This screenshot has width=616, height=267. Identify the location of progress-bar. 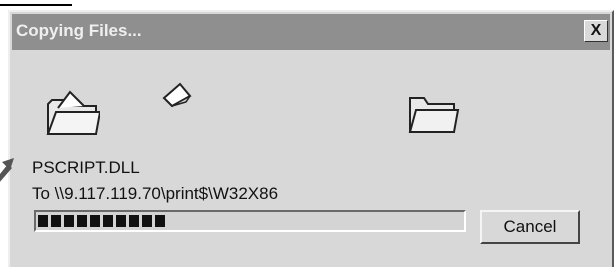
(250, 221).